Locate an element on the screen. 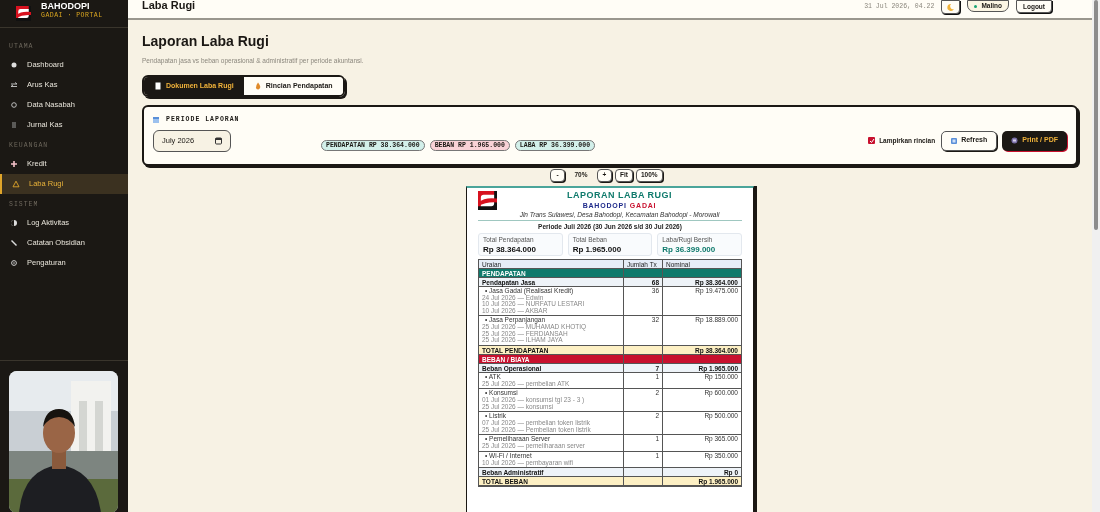 This screenshot has width=1100, height=512. summary-value: Rp 1.965.000 is located at coordinates (597, 249).